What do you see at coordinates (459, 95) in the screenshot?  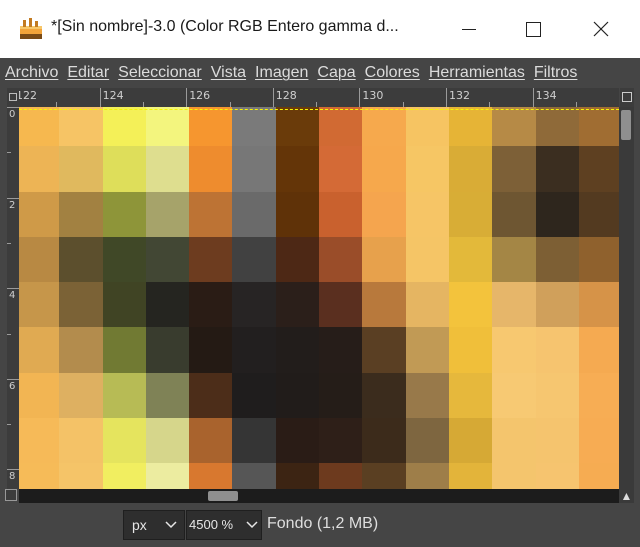 I see `ruler-label: 132` at bounding box center [459, 95].